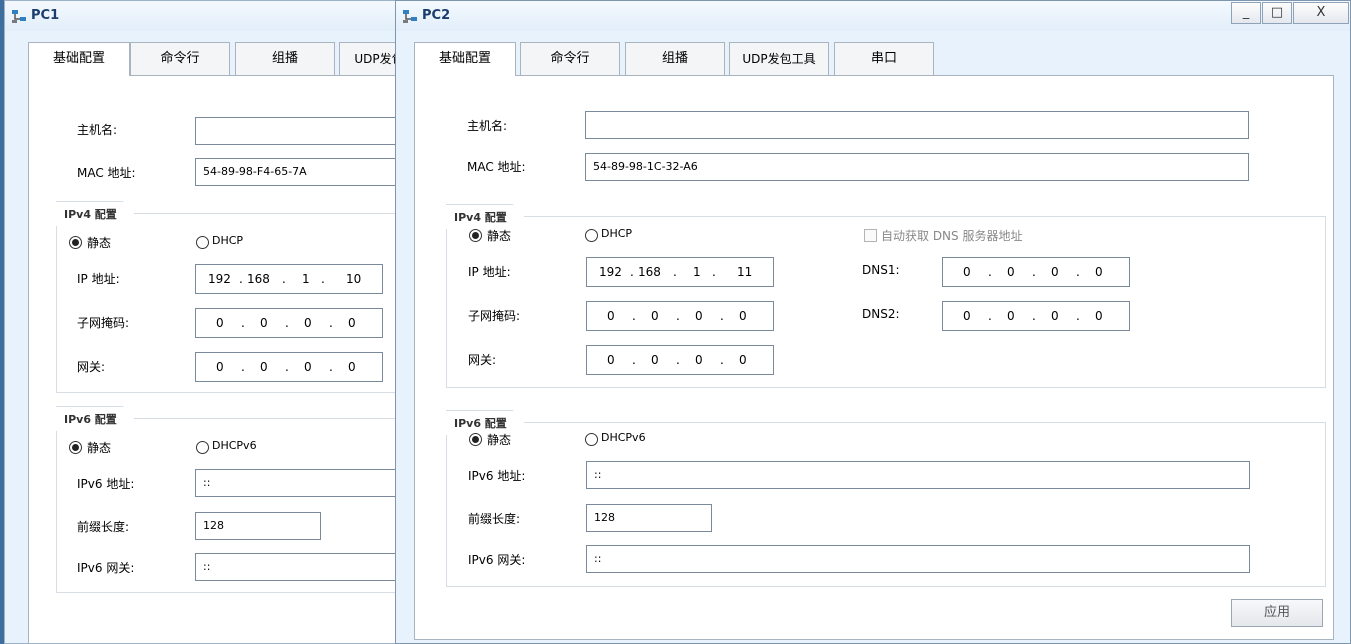  I want to click on apply-button: 应用, so click(1277, 613).